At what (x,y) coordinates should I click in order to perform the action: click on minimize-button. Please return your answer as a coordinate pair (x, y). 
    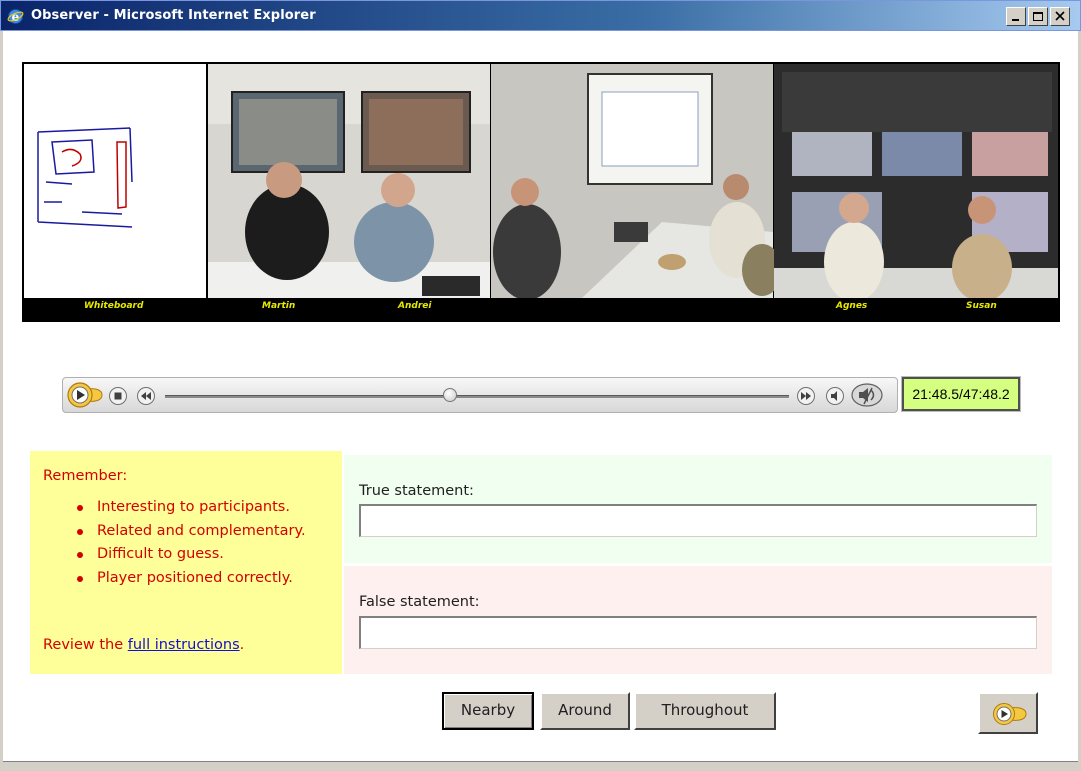
    Looking at the image, I should click on (1016, 16).